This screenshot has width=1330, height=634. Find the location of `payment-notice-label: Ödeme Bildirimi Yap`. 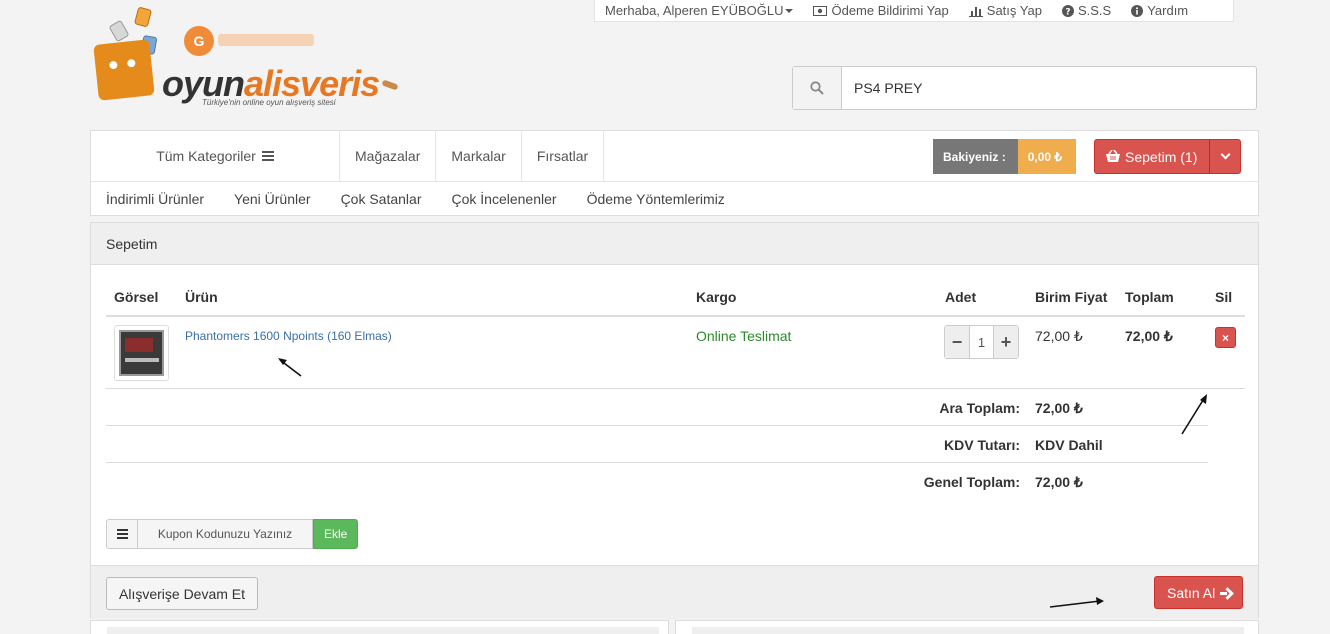

payment-notice-label: Ödeme Bildirimi Yap is located at coordinates (890, 10).